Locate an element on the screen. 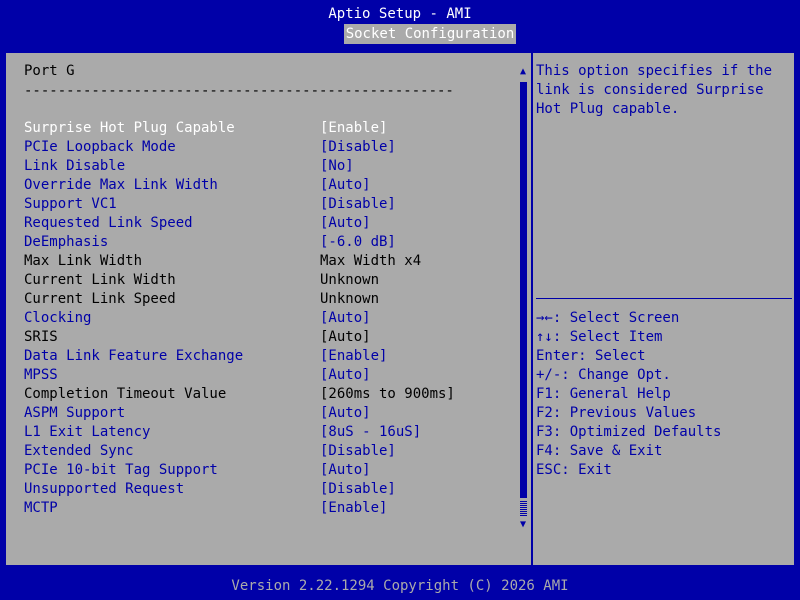  setting-label-l1-exit-latency: L1 Exit Latency is located at coordinates (87, 432).